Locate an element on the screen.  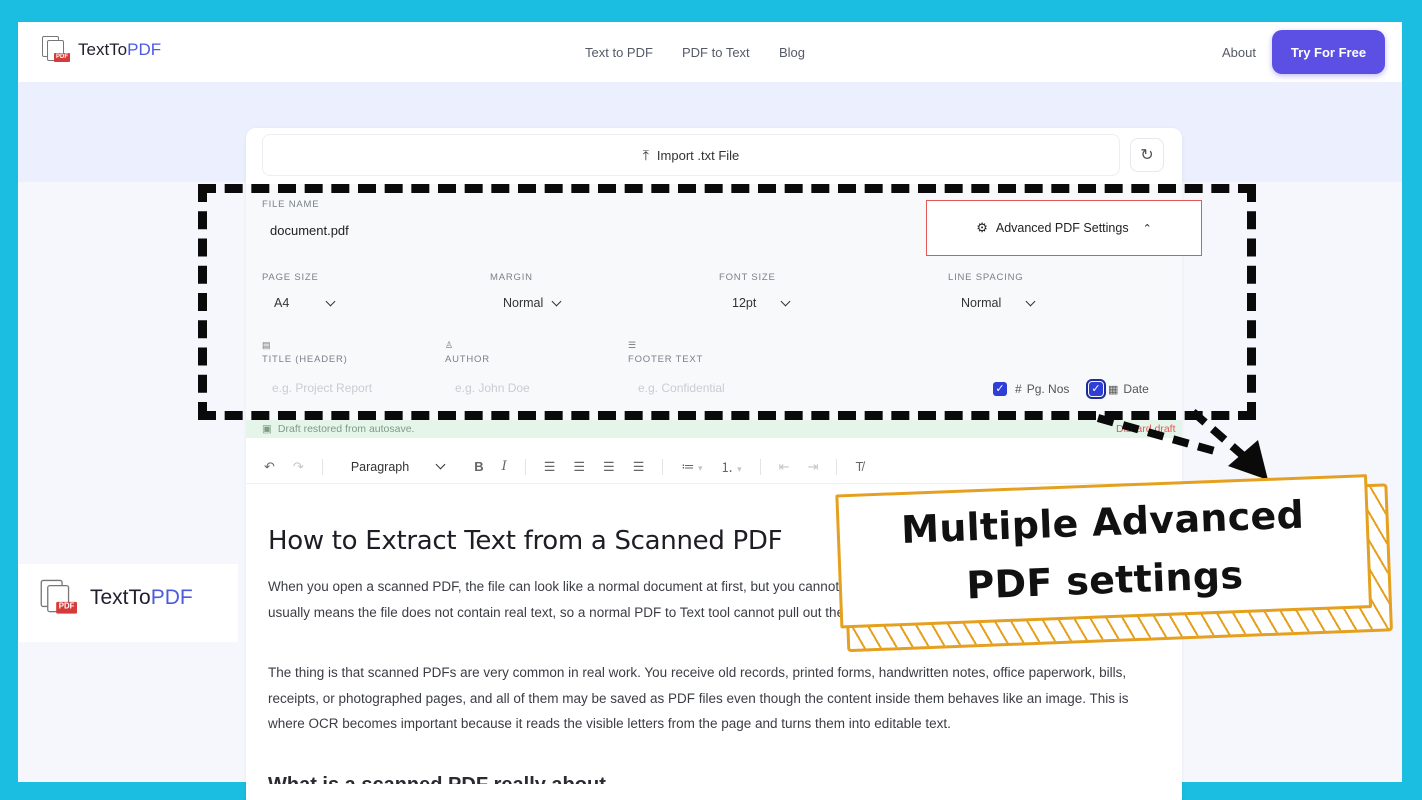
callout-front: Multiple Advanced PDF settings is located at coordinates (1104, 551).